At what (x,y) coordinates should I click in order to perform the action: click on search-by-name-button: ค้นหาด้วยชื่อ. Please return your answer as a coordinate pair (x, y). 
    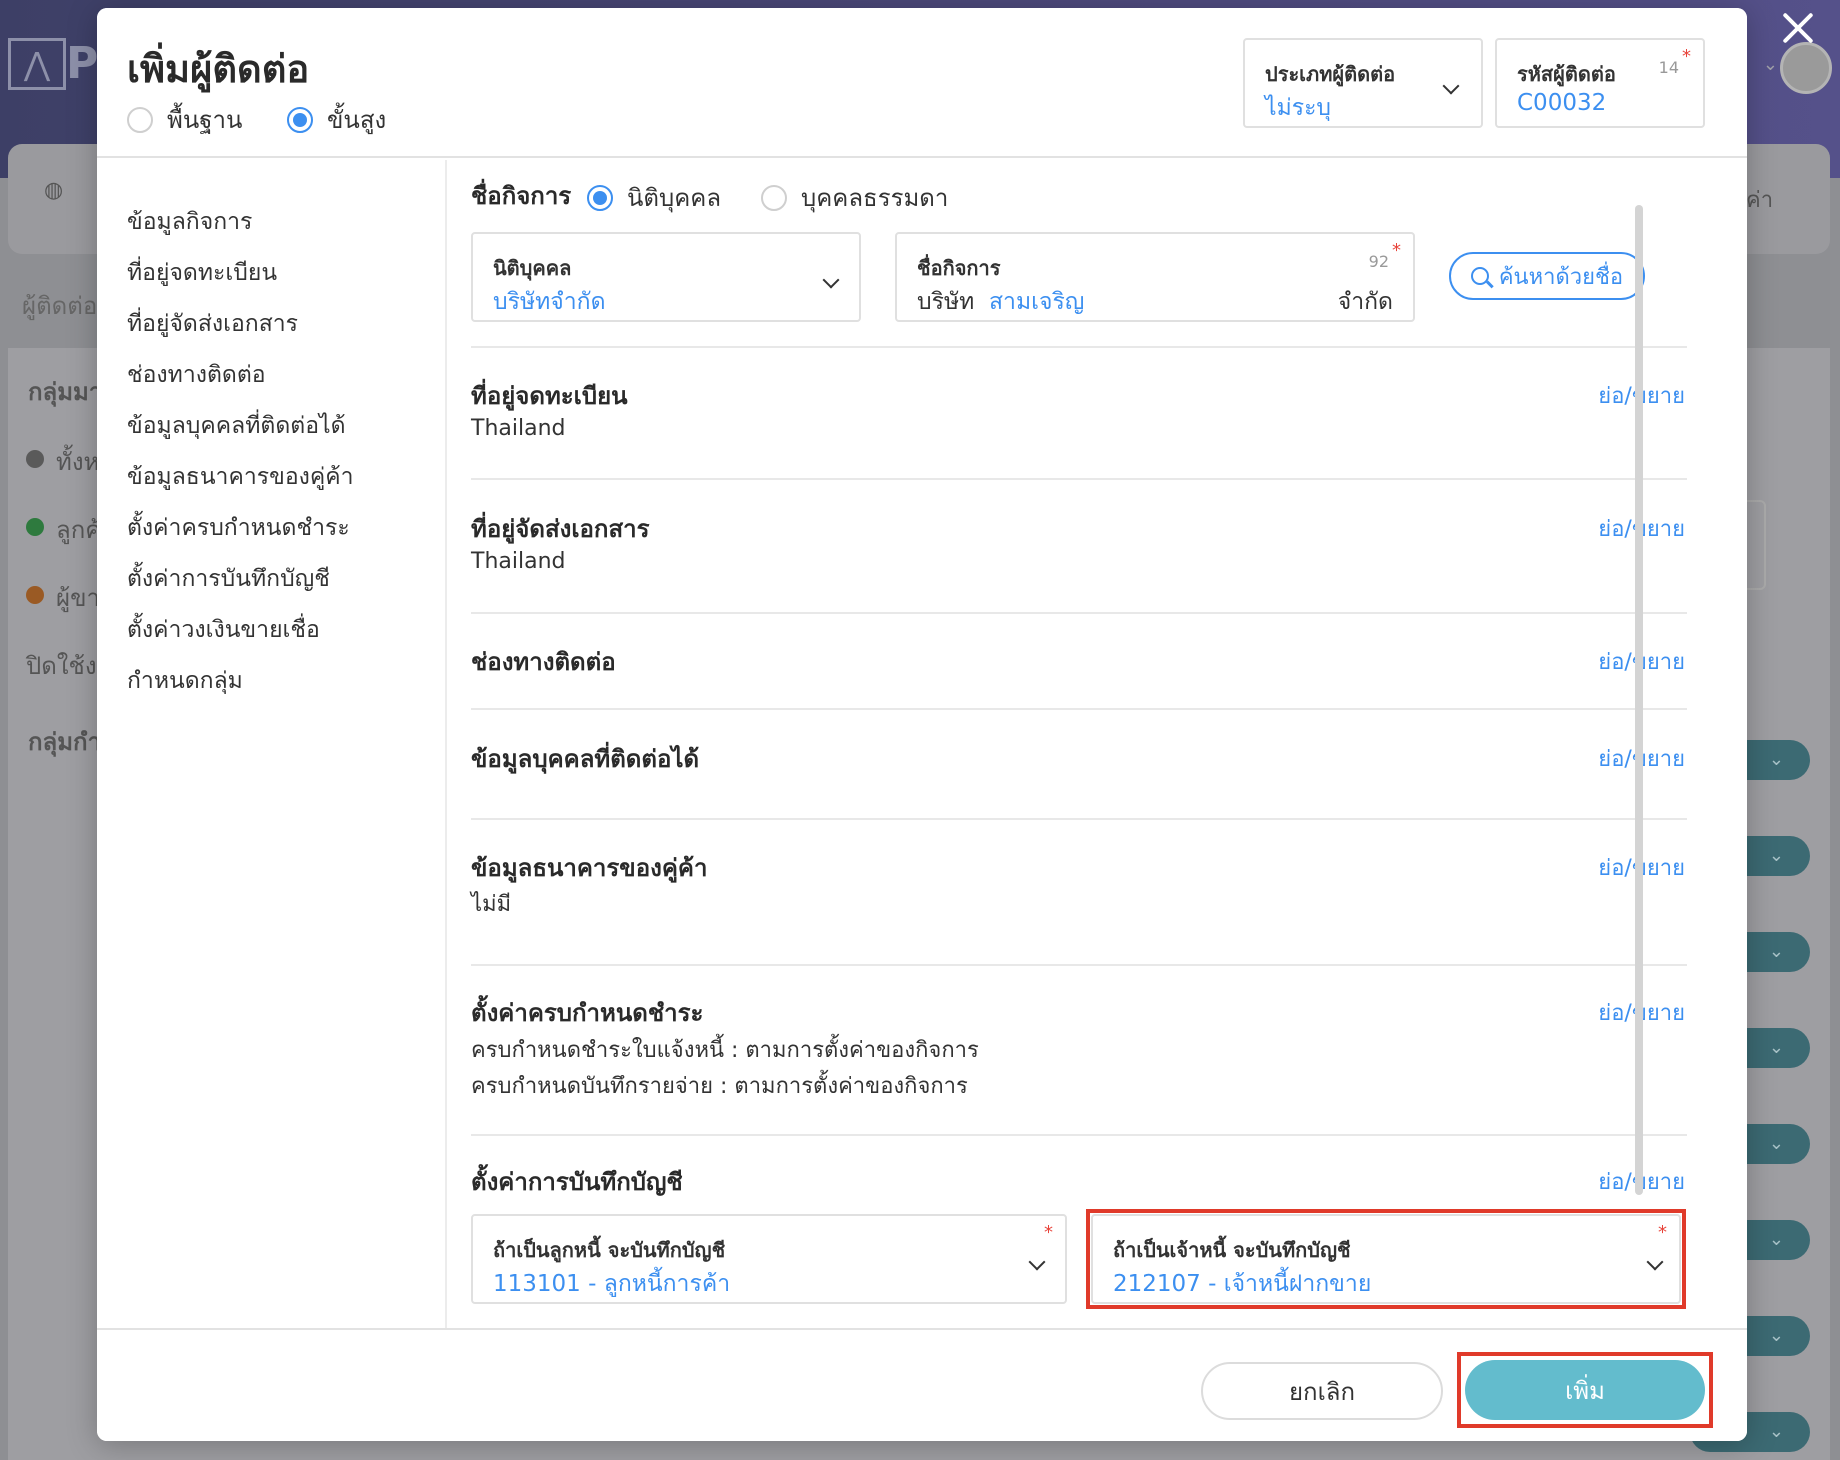
    Looking at the image, I should click on (1547, 276).